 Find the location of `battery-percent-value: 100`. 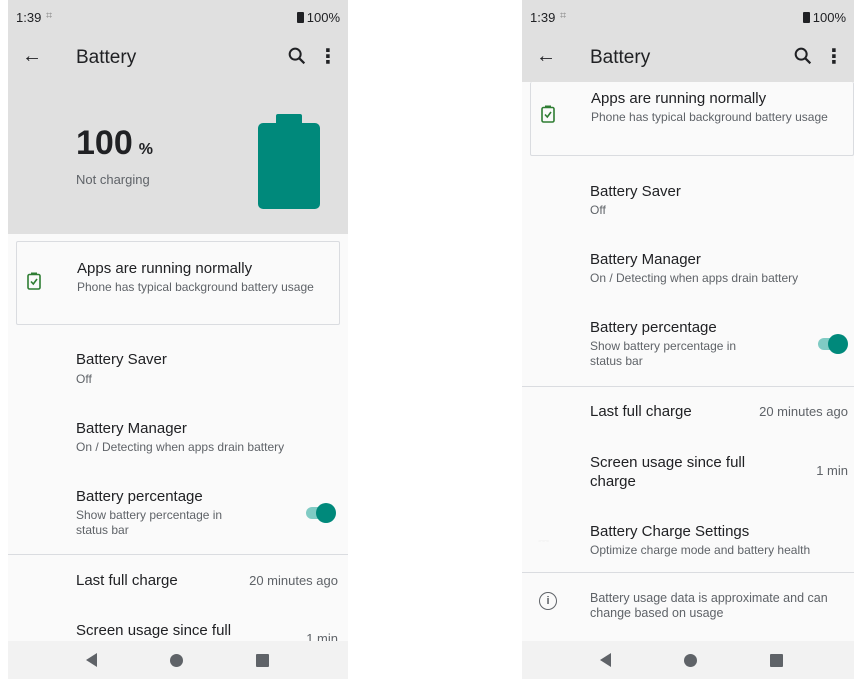

battery-percent-value: 100 is located at coordinates (104, 143).